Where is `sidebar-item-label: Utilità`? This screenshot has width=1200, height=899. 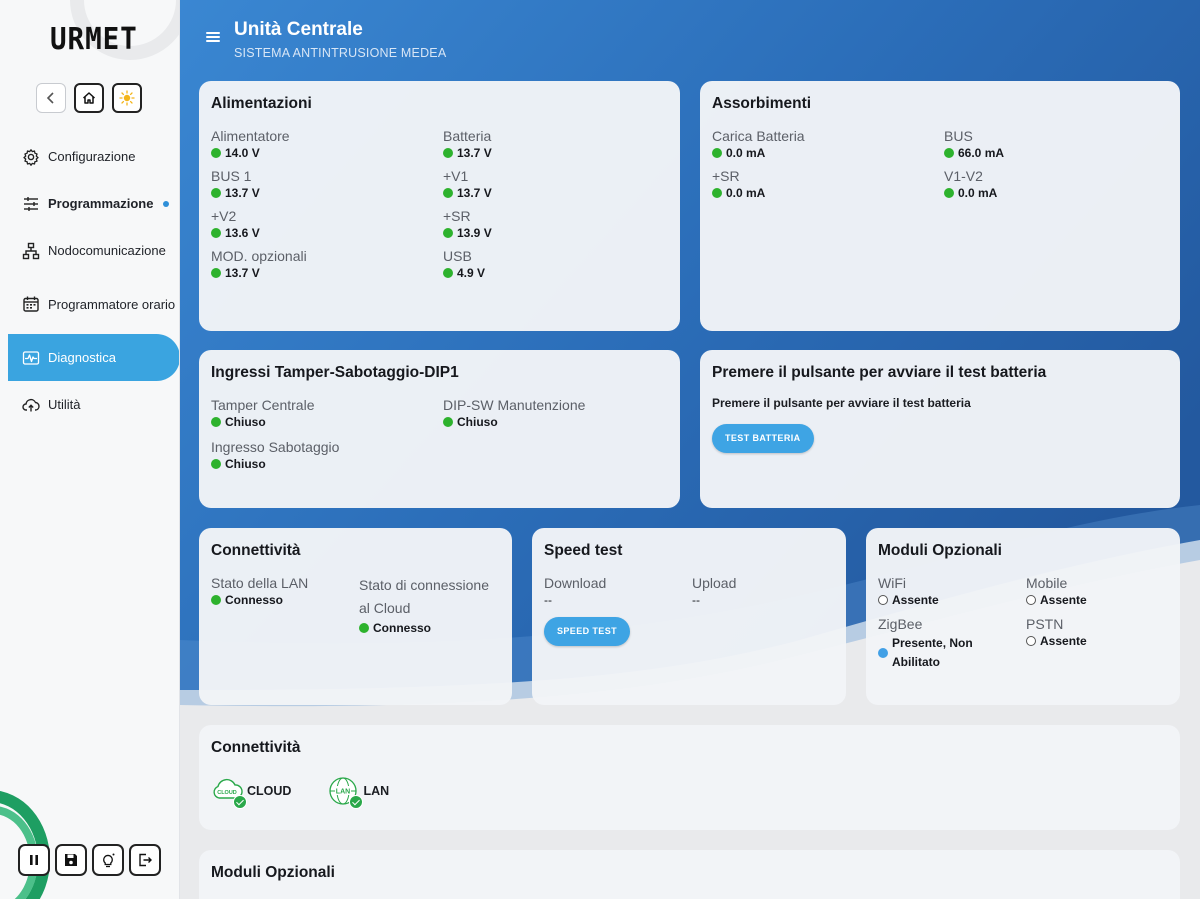
sidebar-item-label: Utilità is located at coordinates (64, 404).